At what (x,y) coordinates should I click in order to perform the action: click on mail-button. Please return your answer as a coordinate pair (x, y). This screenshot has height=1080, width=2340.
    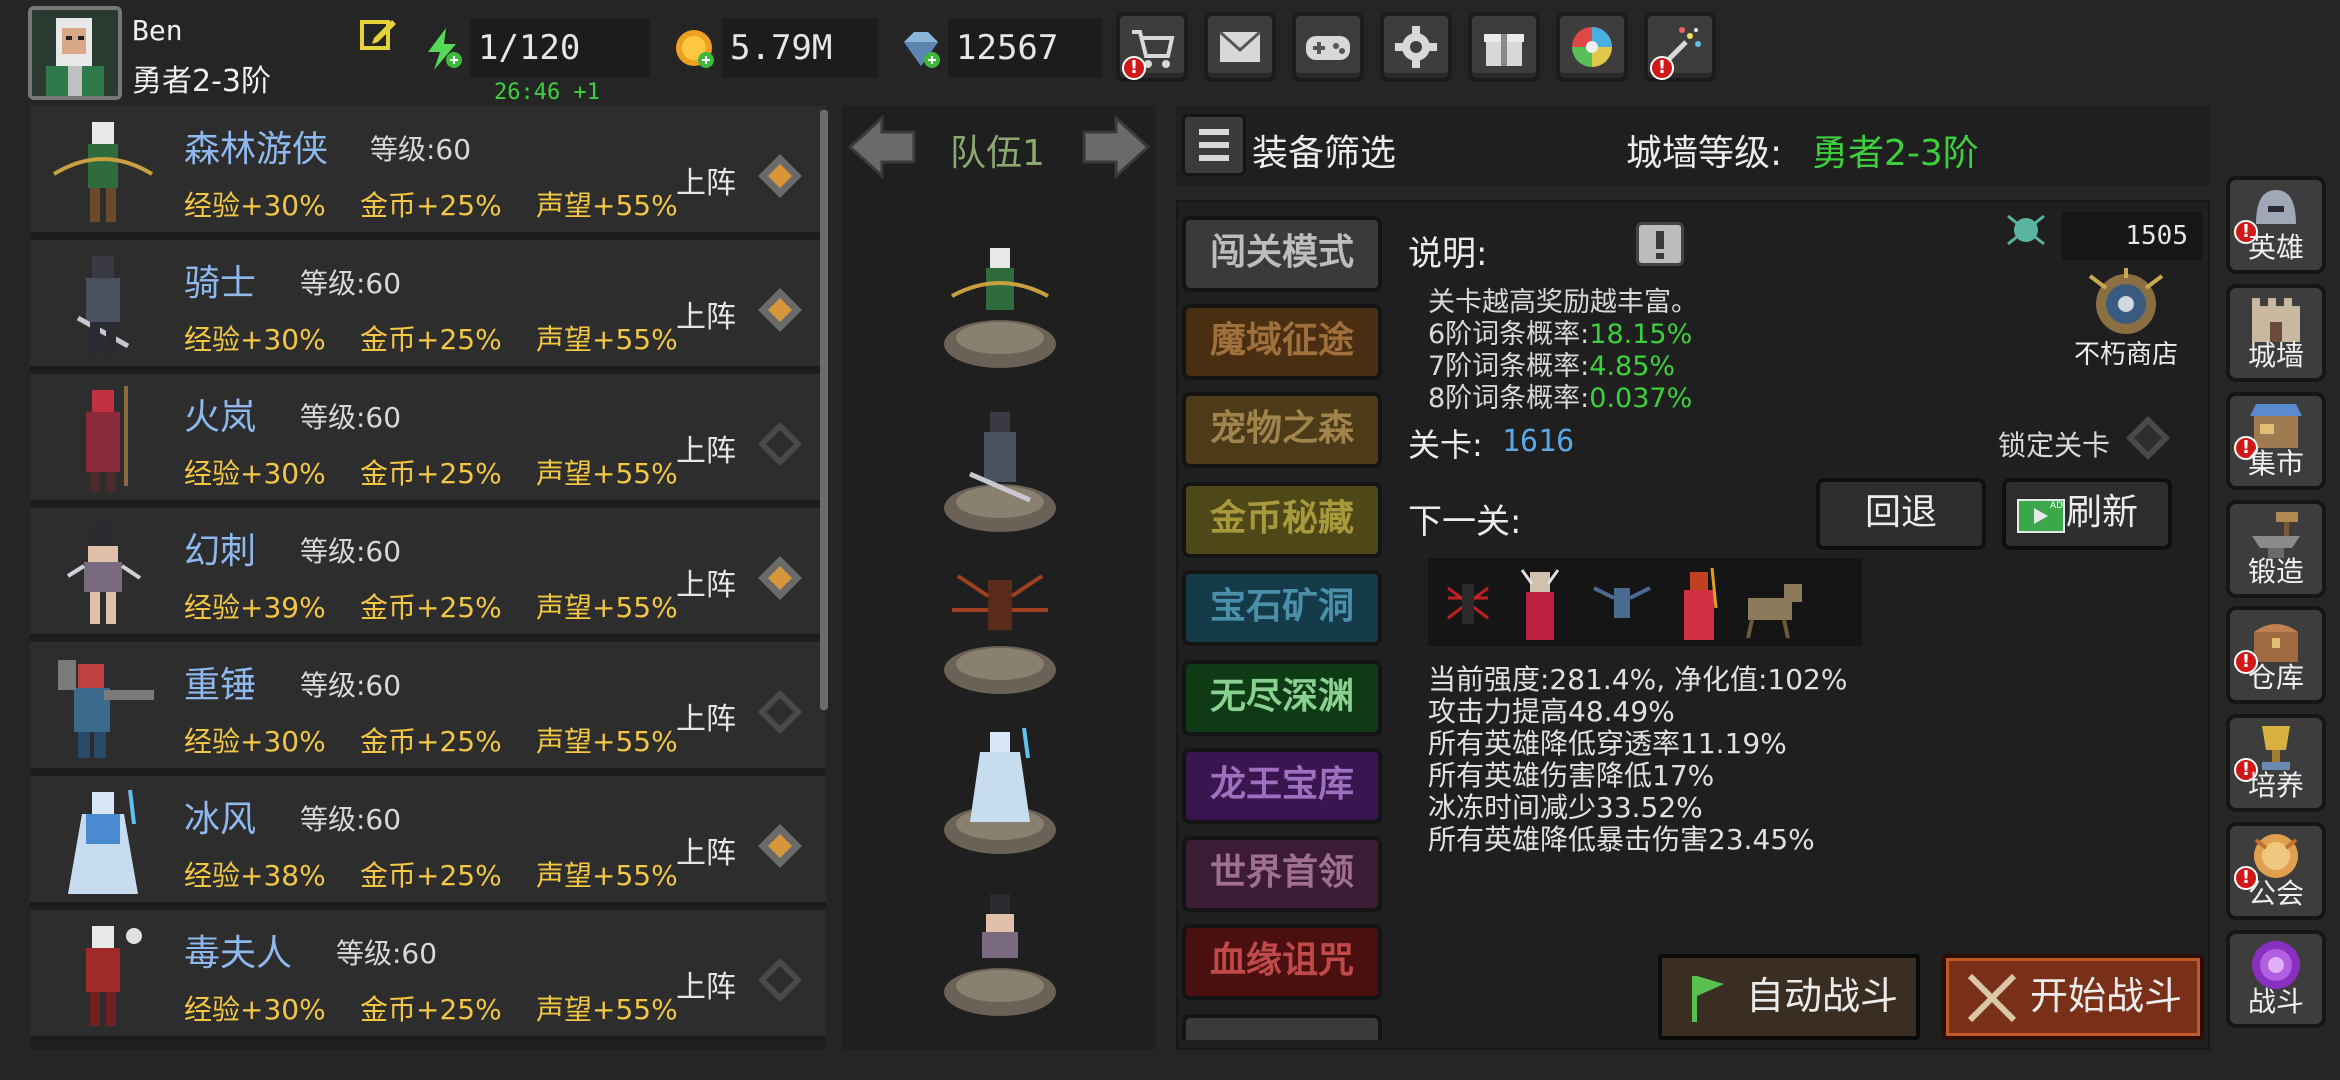
    Looking at the image, I should click on (1240, 47).